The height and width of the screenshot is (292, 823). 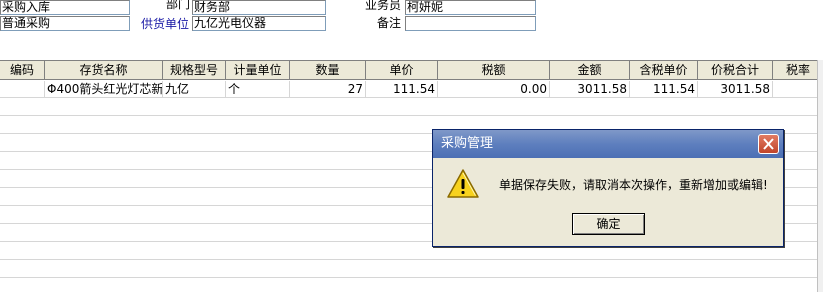 I want to click on salesman-label: 业务员, so click(x=383, y=6).